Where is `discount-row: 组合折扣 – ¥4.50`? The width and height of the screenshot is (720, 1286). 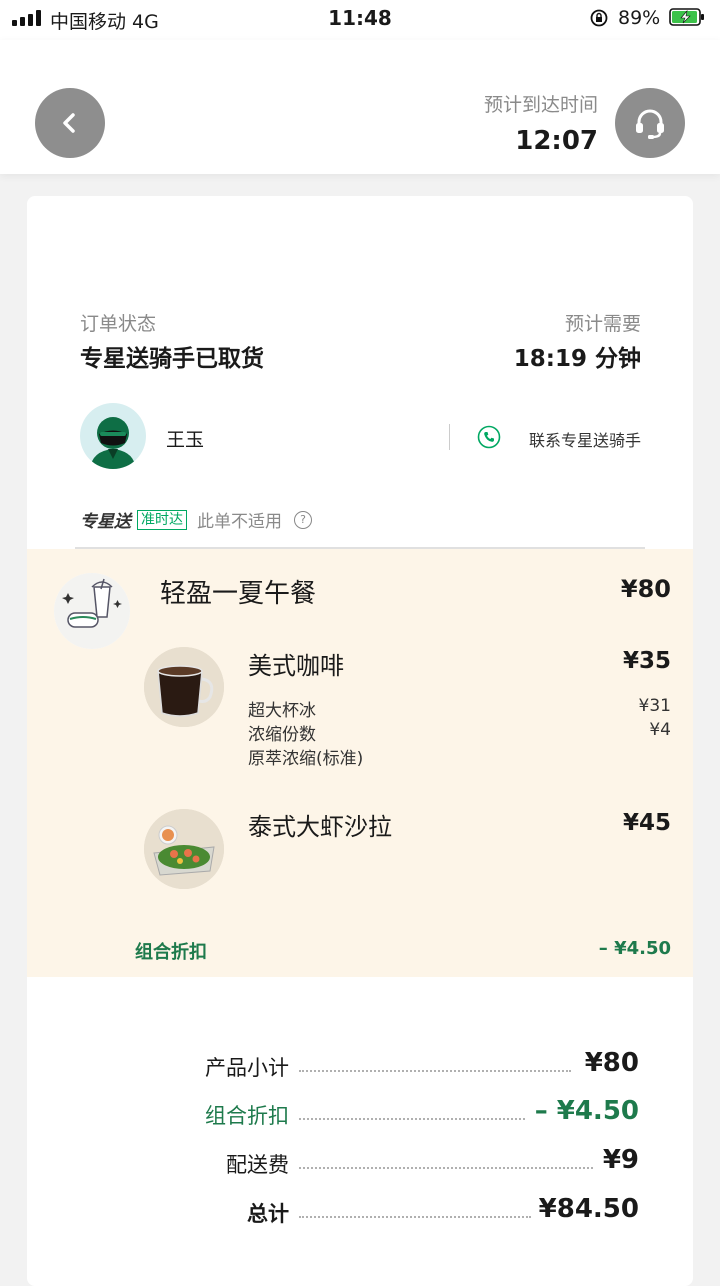
discount-row: 组合折扣 – ¥4.50 is located at coordinates (360, 1116).